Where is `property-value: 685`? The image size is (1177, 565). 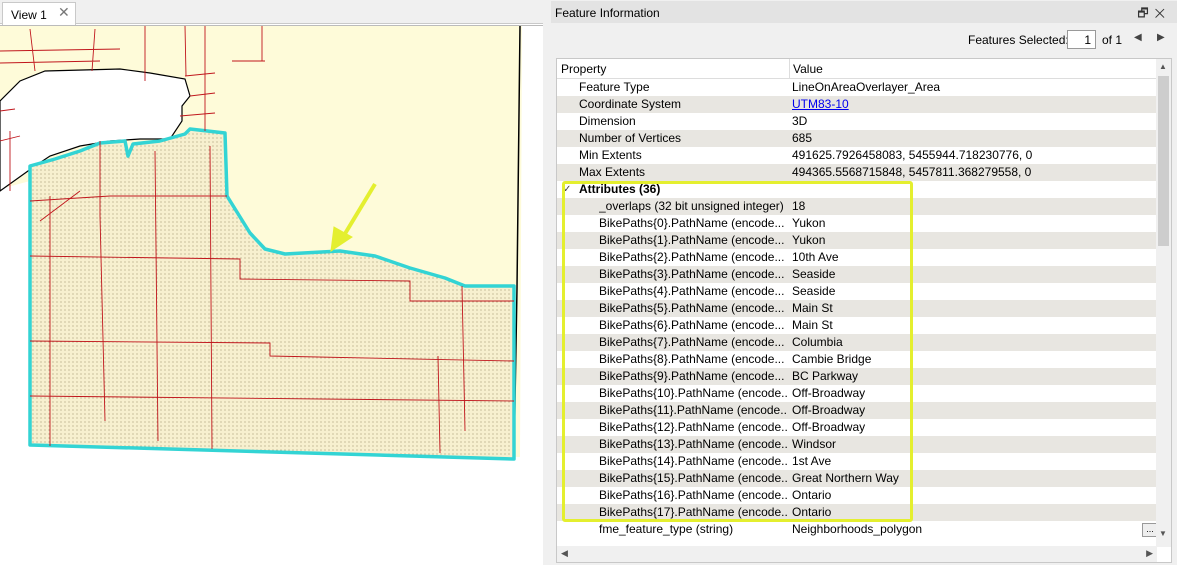
property-value: 685 is located at coordinates (802, 138).